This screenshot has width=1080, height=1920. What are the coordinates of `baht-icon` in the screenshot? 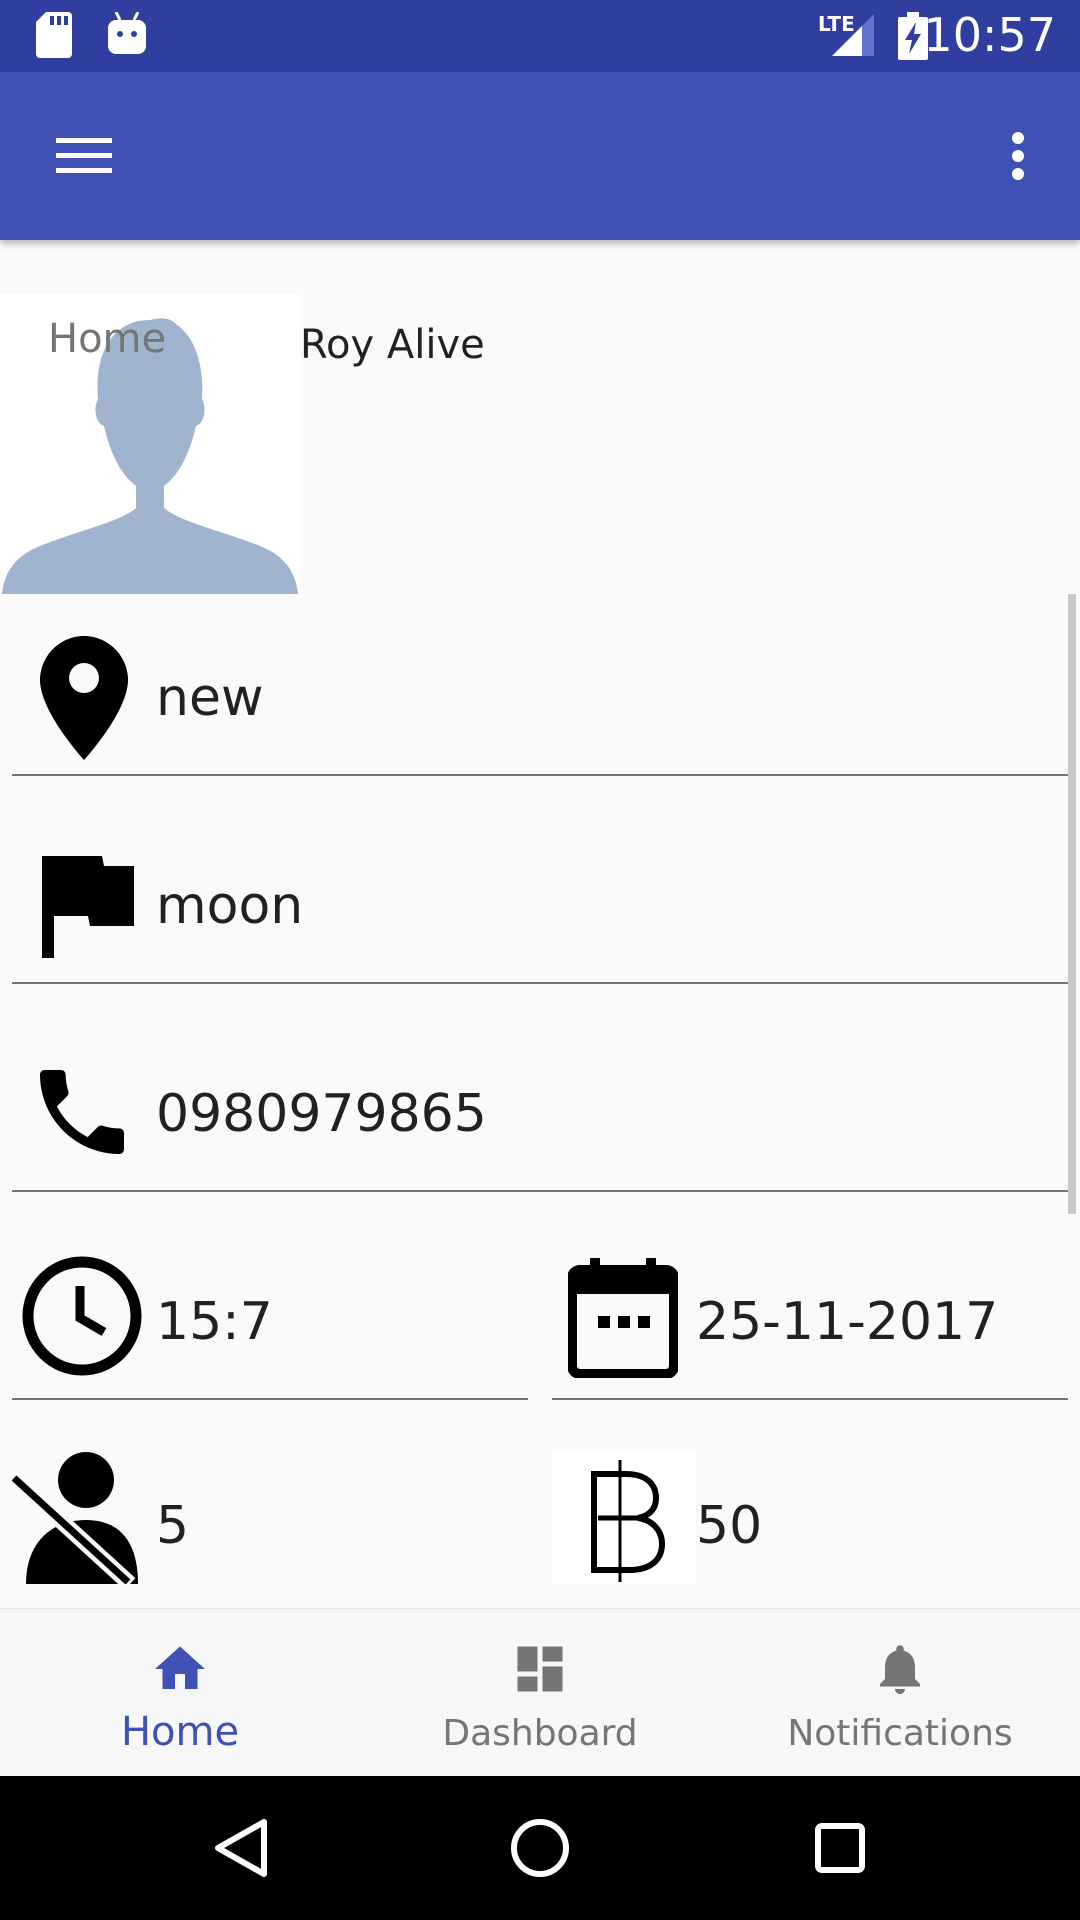 It's located at (624, 1518).